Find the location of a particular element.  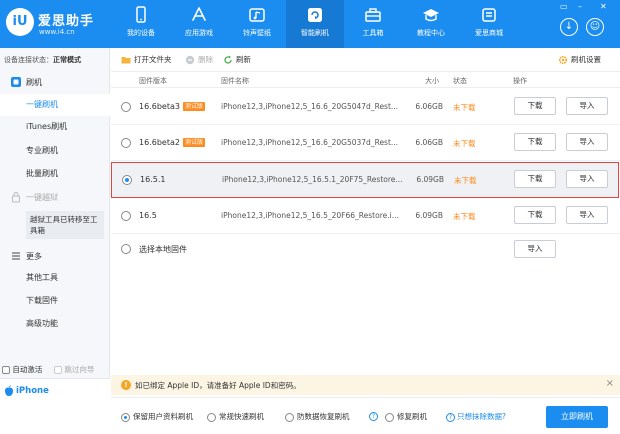

help-option: ? is located at coordinates (374, 416).